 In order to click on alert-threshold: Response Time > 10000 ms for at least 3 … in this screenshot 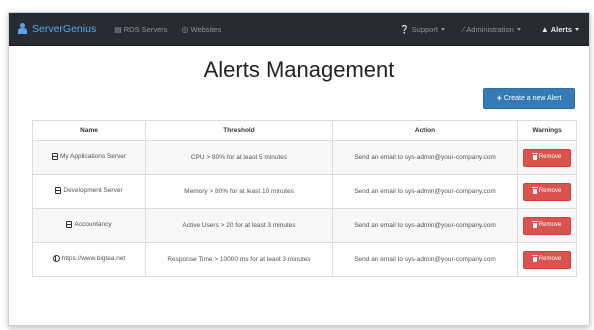, I will do `click(239, 259)`.